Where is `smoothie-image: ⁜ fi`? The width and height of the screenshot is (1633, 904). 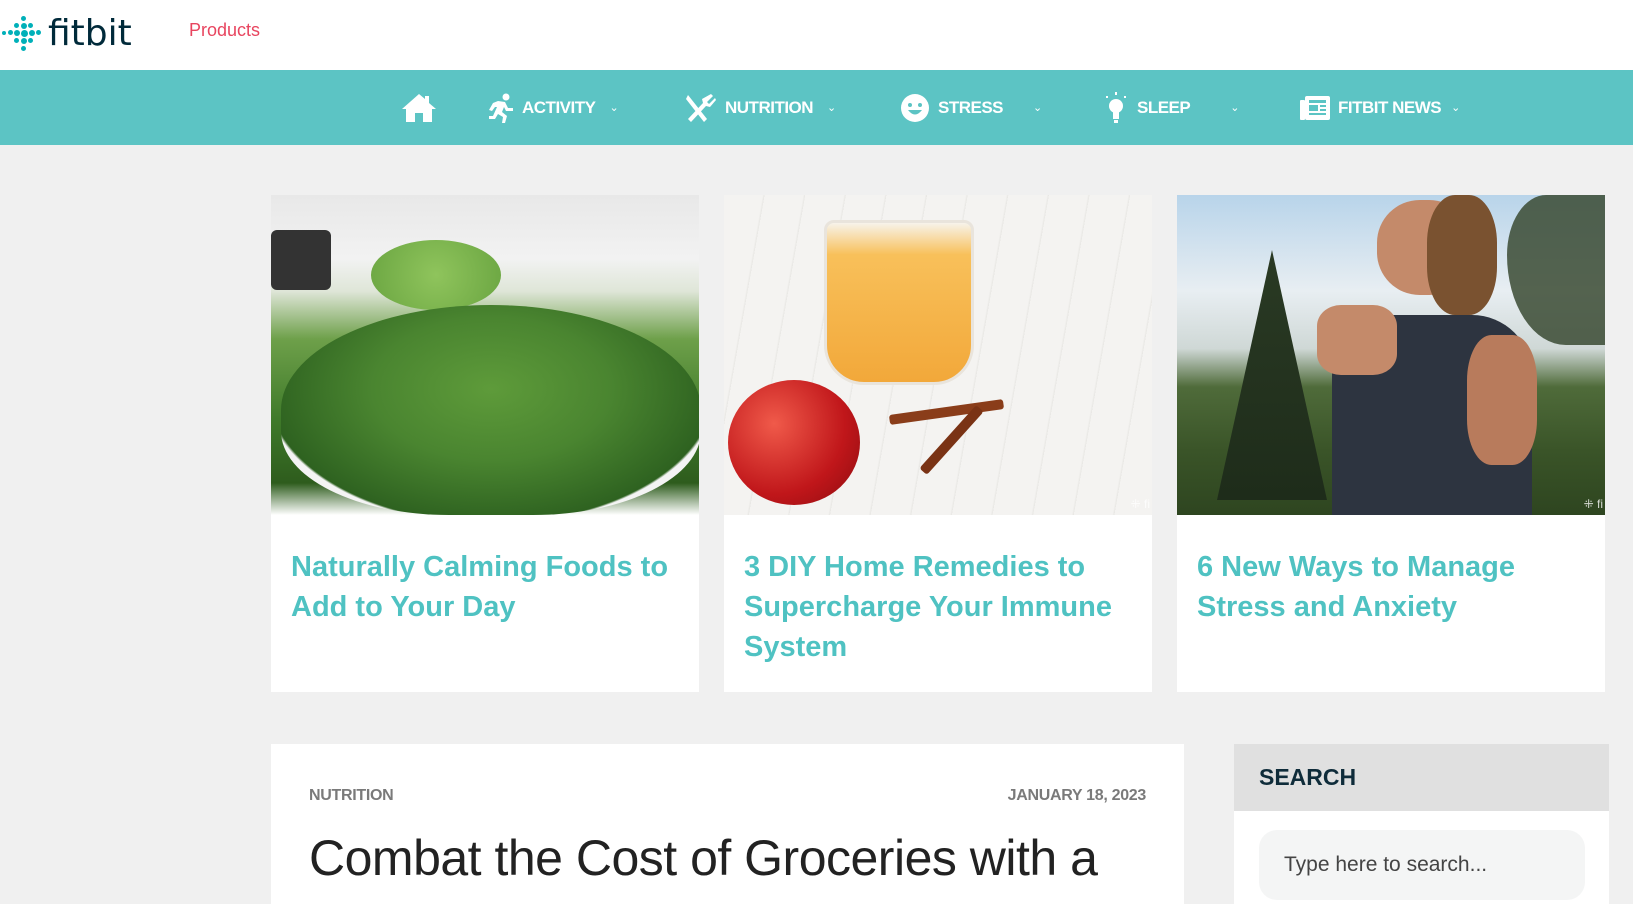
smoothie-image: ⁜ fi is located at coordinates (938, 355).